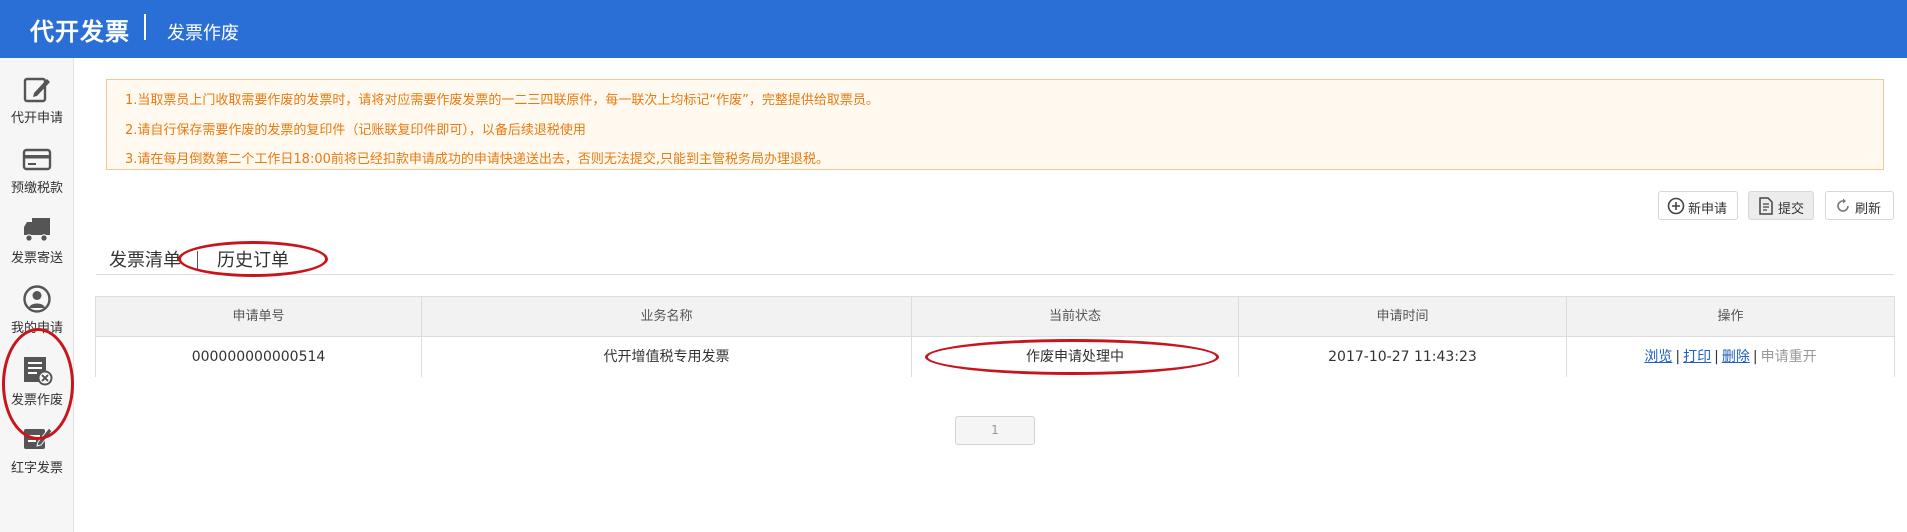  What do you see at coordinates (1788, 357) in the screenshot?
I see `reapply-link: 申请重开` at bounding box center [1788, 357].